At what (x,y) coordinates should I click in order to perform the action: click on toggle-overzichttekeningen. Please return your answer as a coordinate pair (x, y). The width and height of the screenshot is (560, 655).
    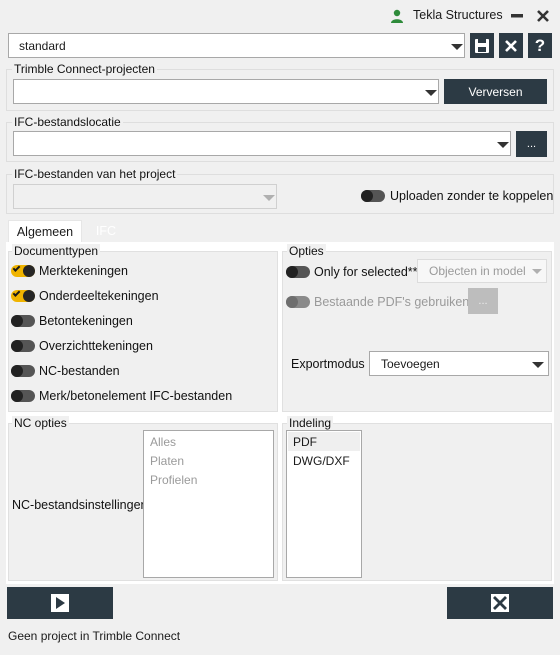
    Looking at the image, I should click on (23, 346).